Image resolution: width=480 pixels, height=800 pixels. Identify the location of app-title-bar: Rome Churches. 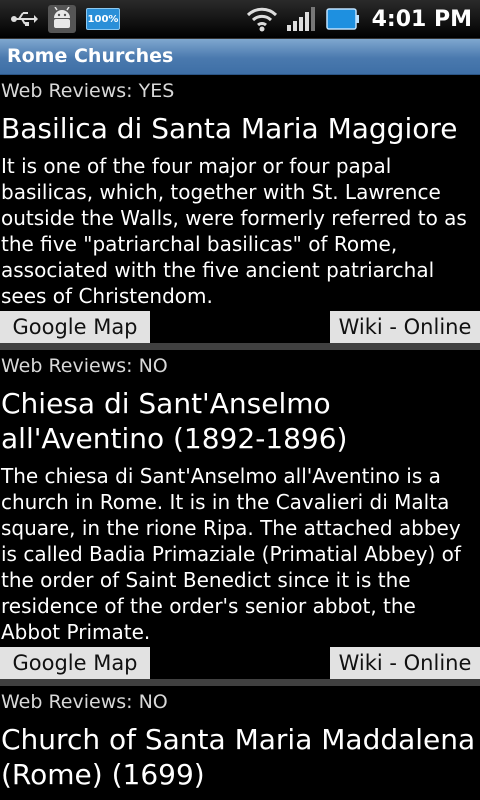
(240, 57).